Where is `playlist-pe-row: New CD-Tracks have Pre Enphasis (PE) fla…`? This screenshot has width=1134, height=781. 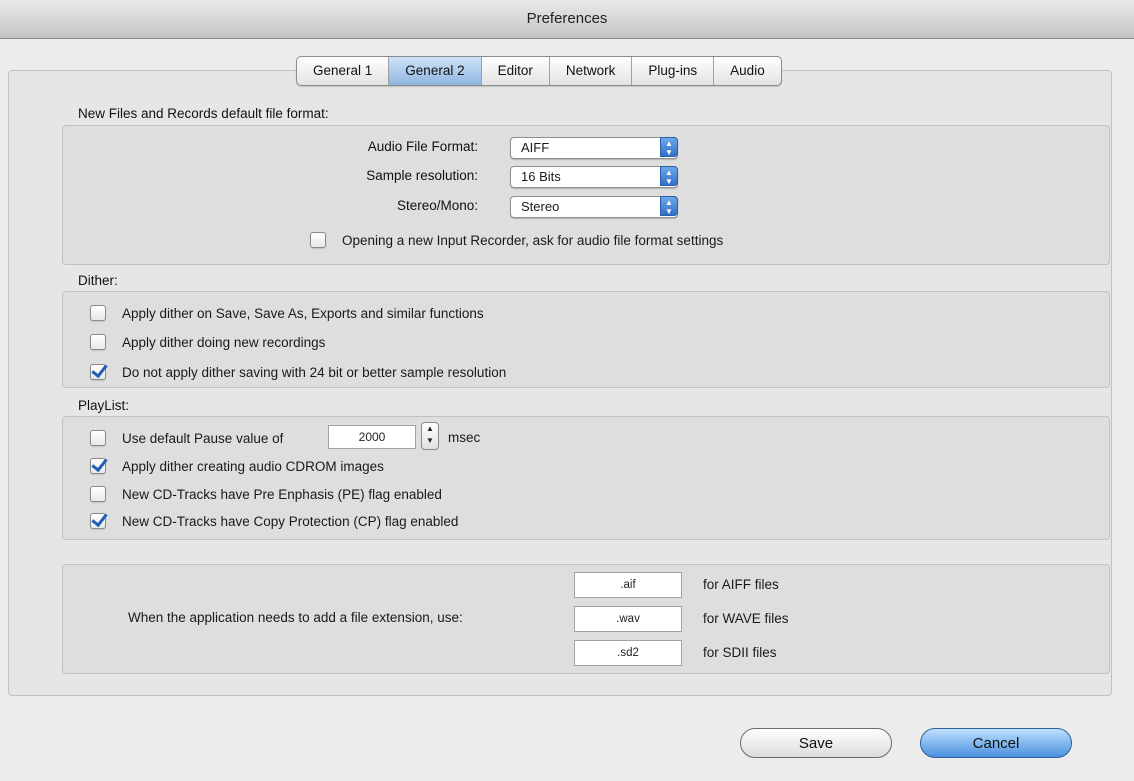 playlist-pe-row: New CD-Tracks have Pre Enphasis (PE) fla… is located at coordinates (266, 494).